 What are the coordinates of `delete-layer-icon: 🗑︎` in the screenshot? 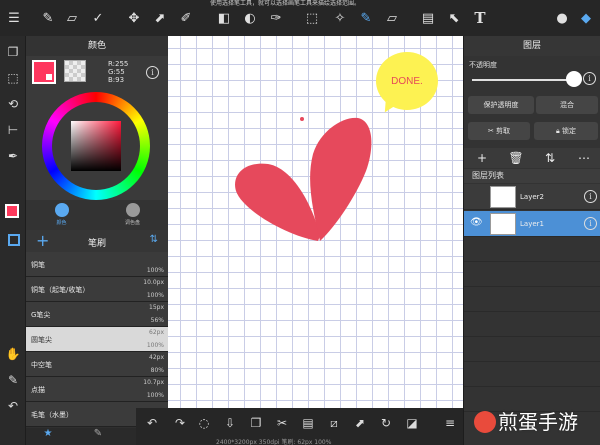 It's located at (516, 158).